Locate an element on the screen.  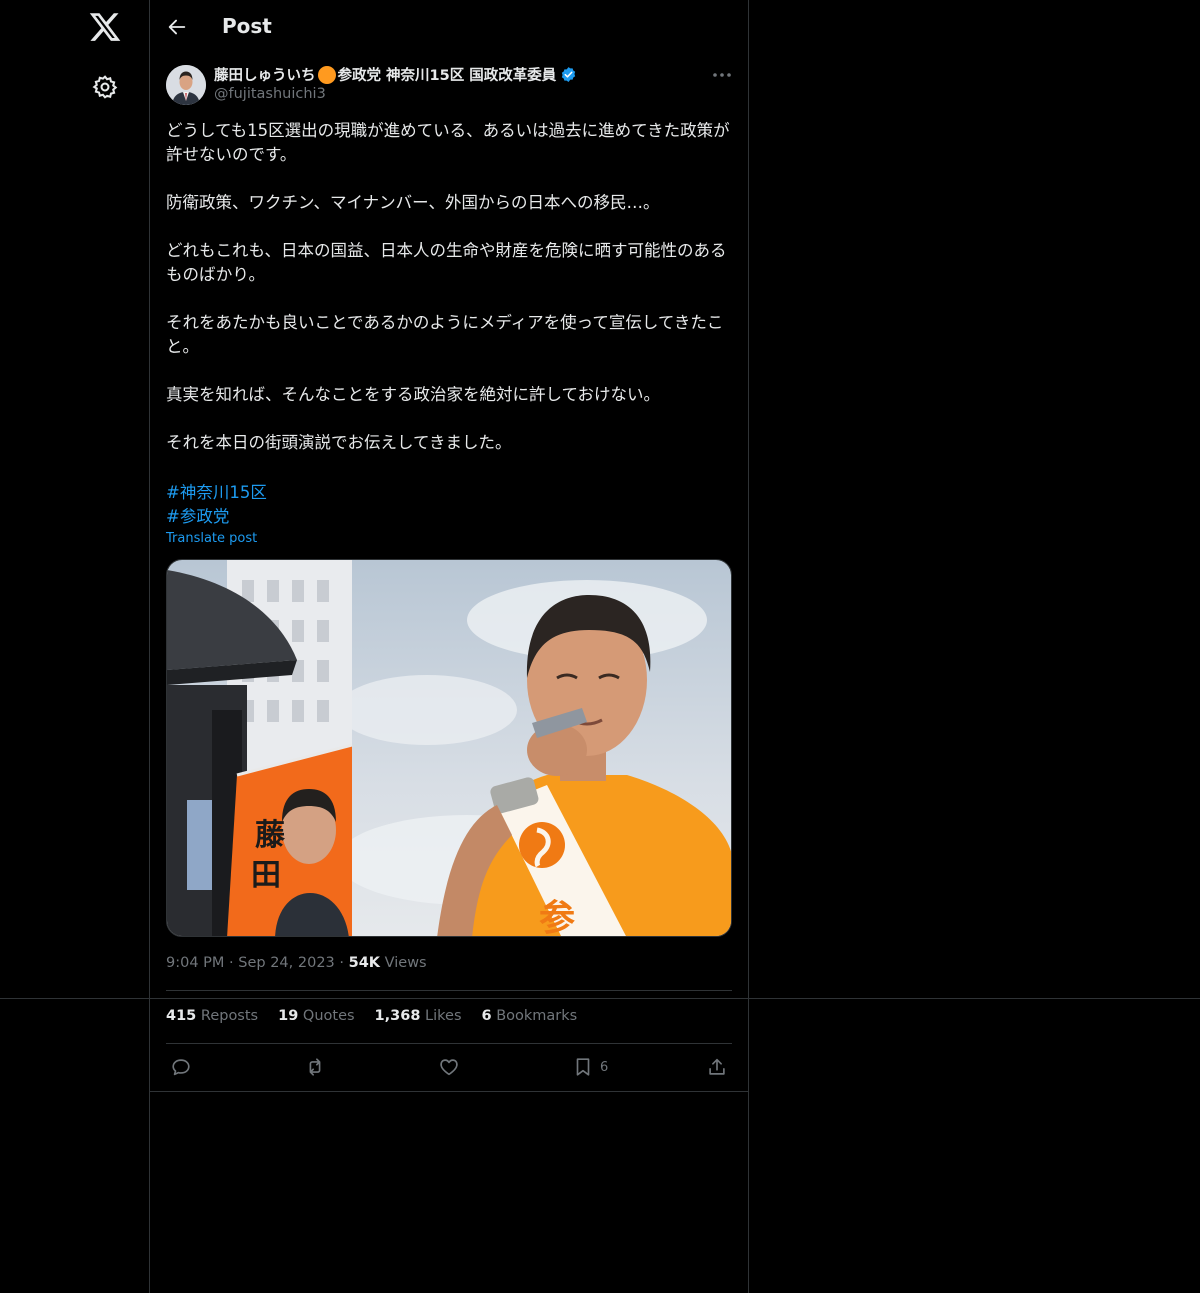
hashtag-link: #参政党 is located at coordinates (197, 515).